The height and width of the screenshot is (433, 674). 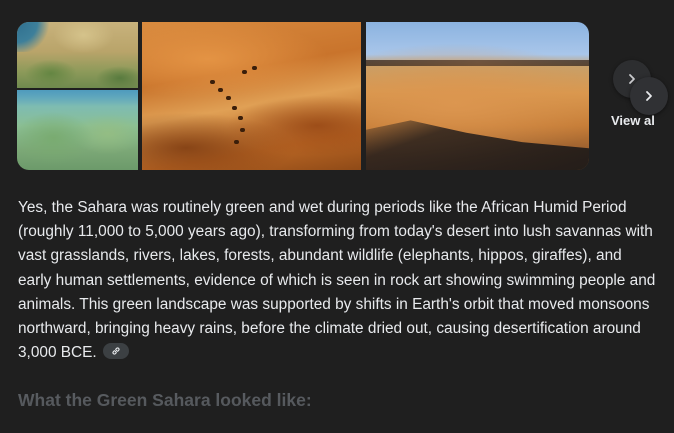 I want to click on view-all-link: View all, so click(x=633, y=120).